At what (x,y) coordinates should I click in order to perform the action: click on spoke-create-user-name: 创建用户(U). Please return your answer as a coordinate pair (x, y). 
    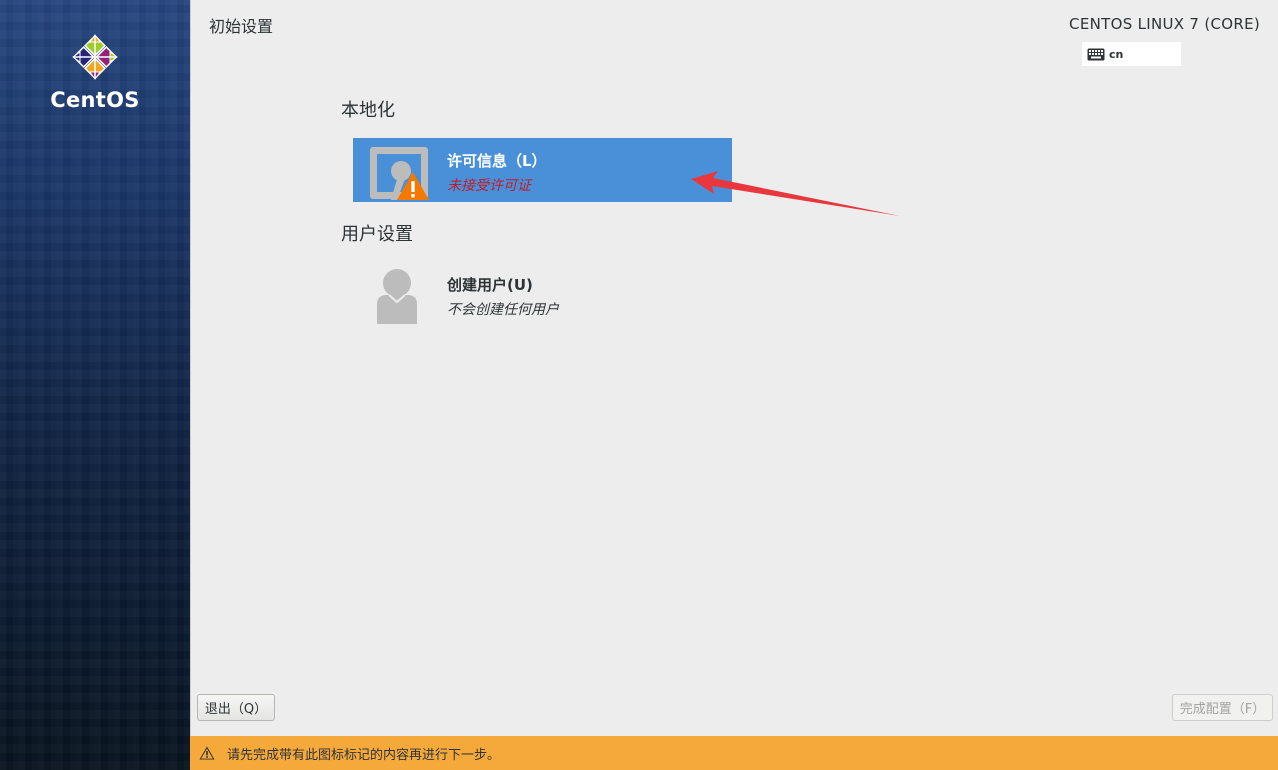
    Looking at the image, I should click on (490, 285).